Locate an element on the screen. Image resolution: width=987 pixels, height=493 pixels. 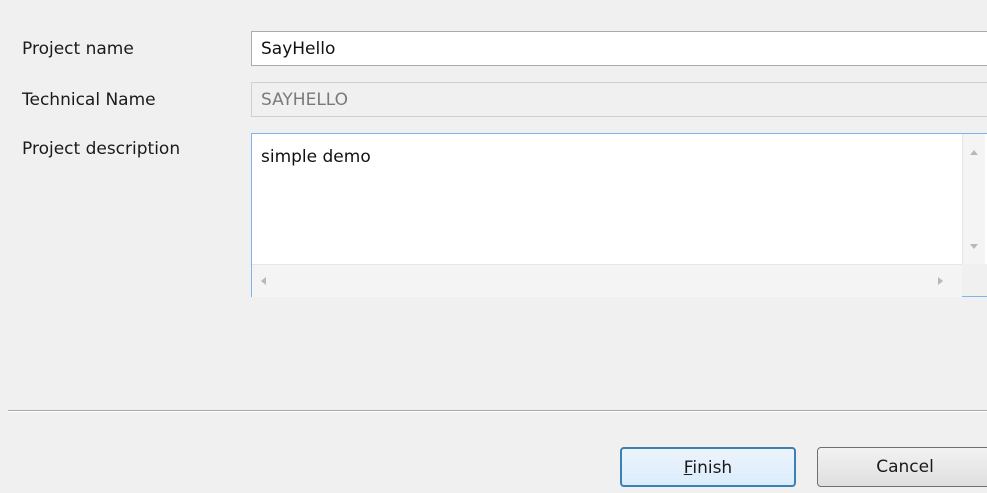
scroll-down-icon is located at coordinates (974, 246).